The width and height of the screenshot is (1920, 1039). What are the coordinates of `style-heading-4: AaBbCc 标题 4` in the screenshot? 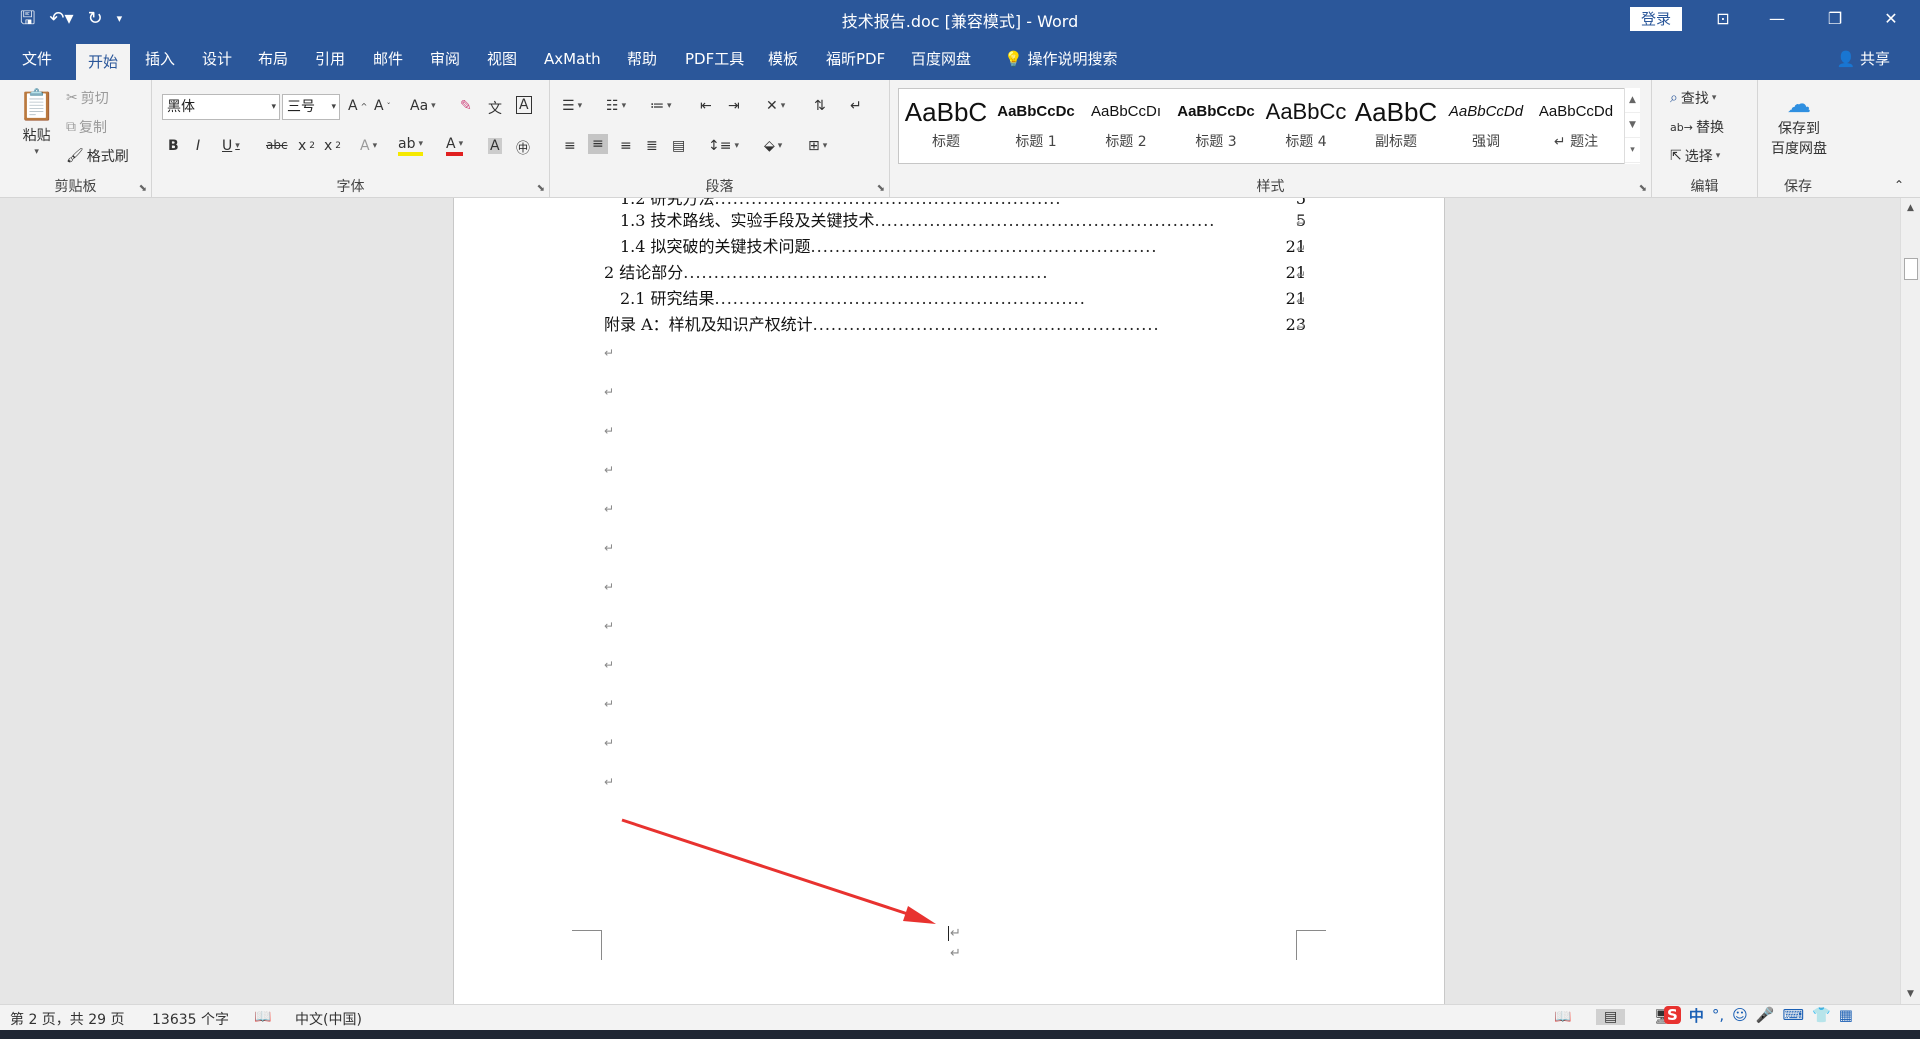 It's located at (1306, 126).